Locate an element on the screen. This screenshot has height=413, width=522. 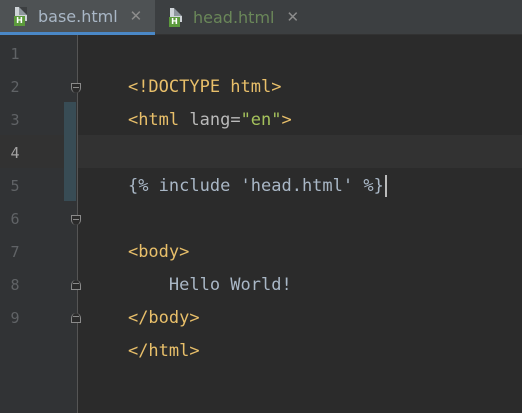
editor-tab-bar: H base.html ✕ H head.html ✕ is located at coordinates (261, 17).